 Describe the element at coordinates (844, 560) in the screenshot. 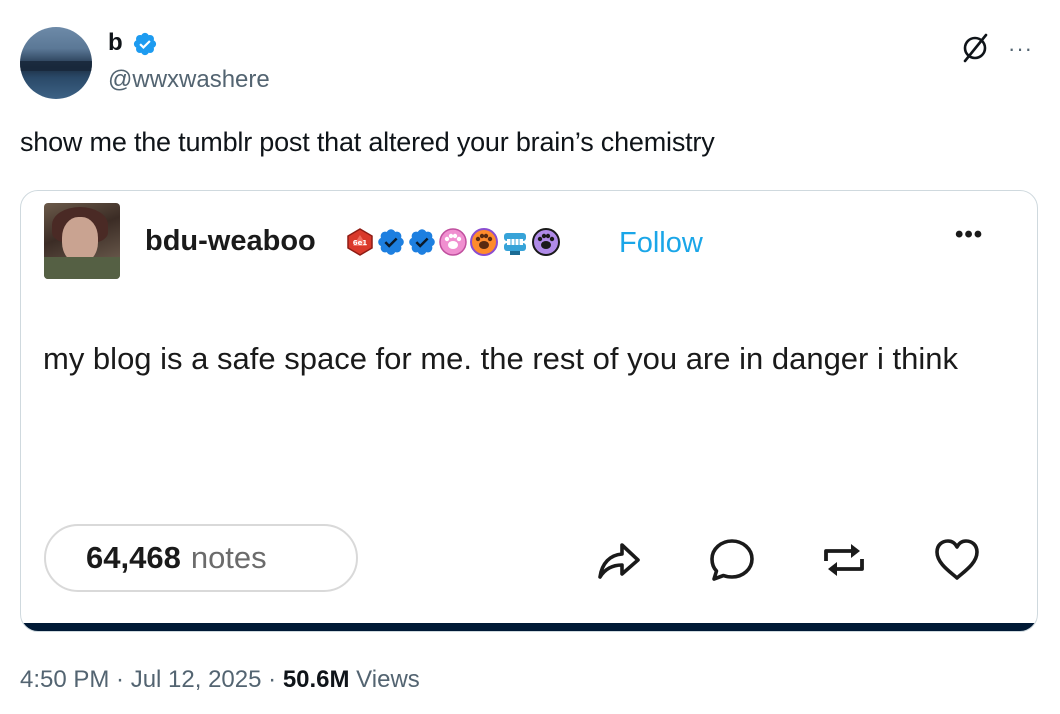

I see `reblog-icon` at that location.